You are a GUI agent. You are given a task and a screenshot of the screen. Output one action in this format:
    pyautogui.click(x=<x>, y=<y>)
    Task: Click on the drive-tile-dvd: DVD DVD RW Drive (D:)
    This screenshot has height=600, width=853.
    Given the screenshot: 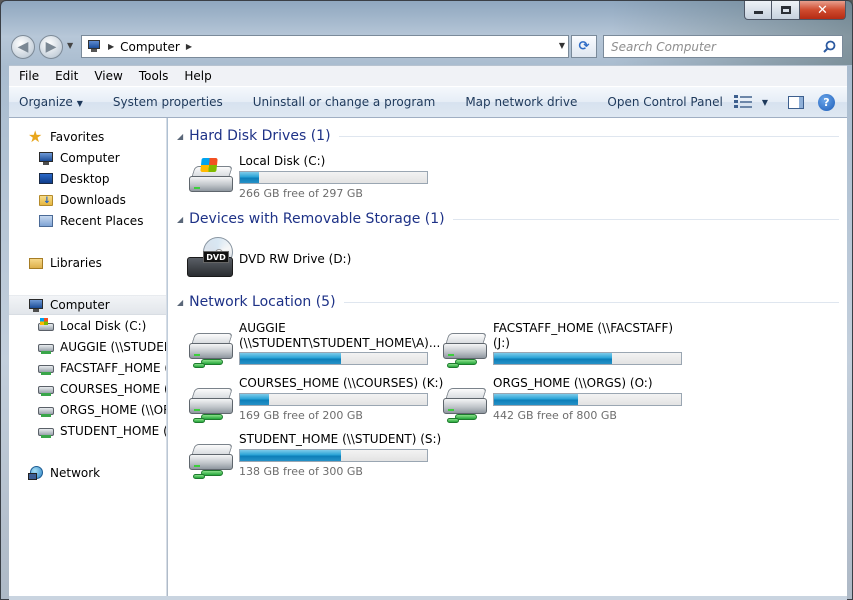 What is the action you would take?
    pyautogui.click(x=268, y=261)
    